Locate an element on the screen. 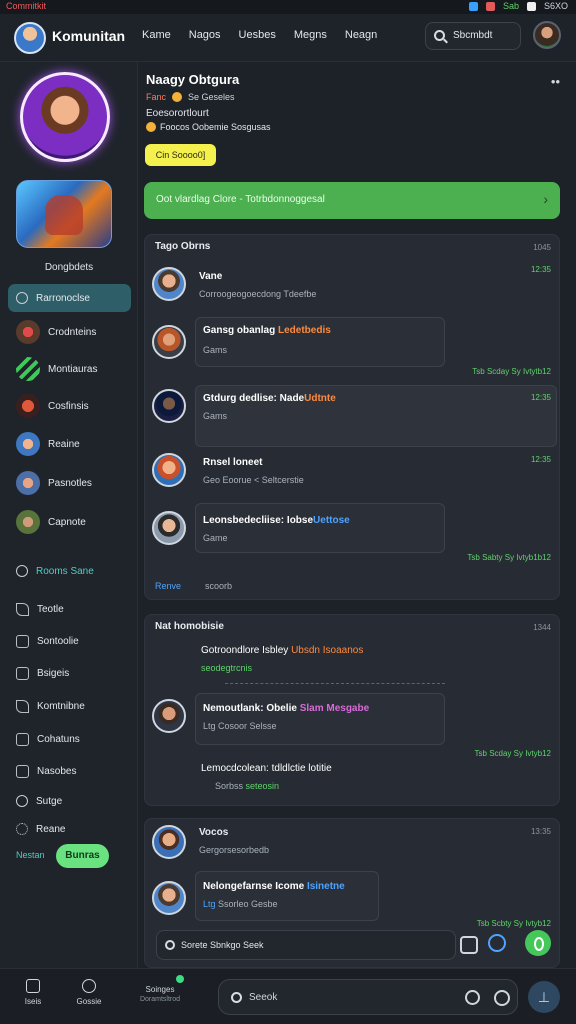  bottom-search-box: Seeok is located at coordinates (368, 997).